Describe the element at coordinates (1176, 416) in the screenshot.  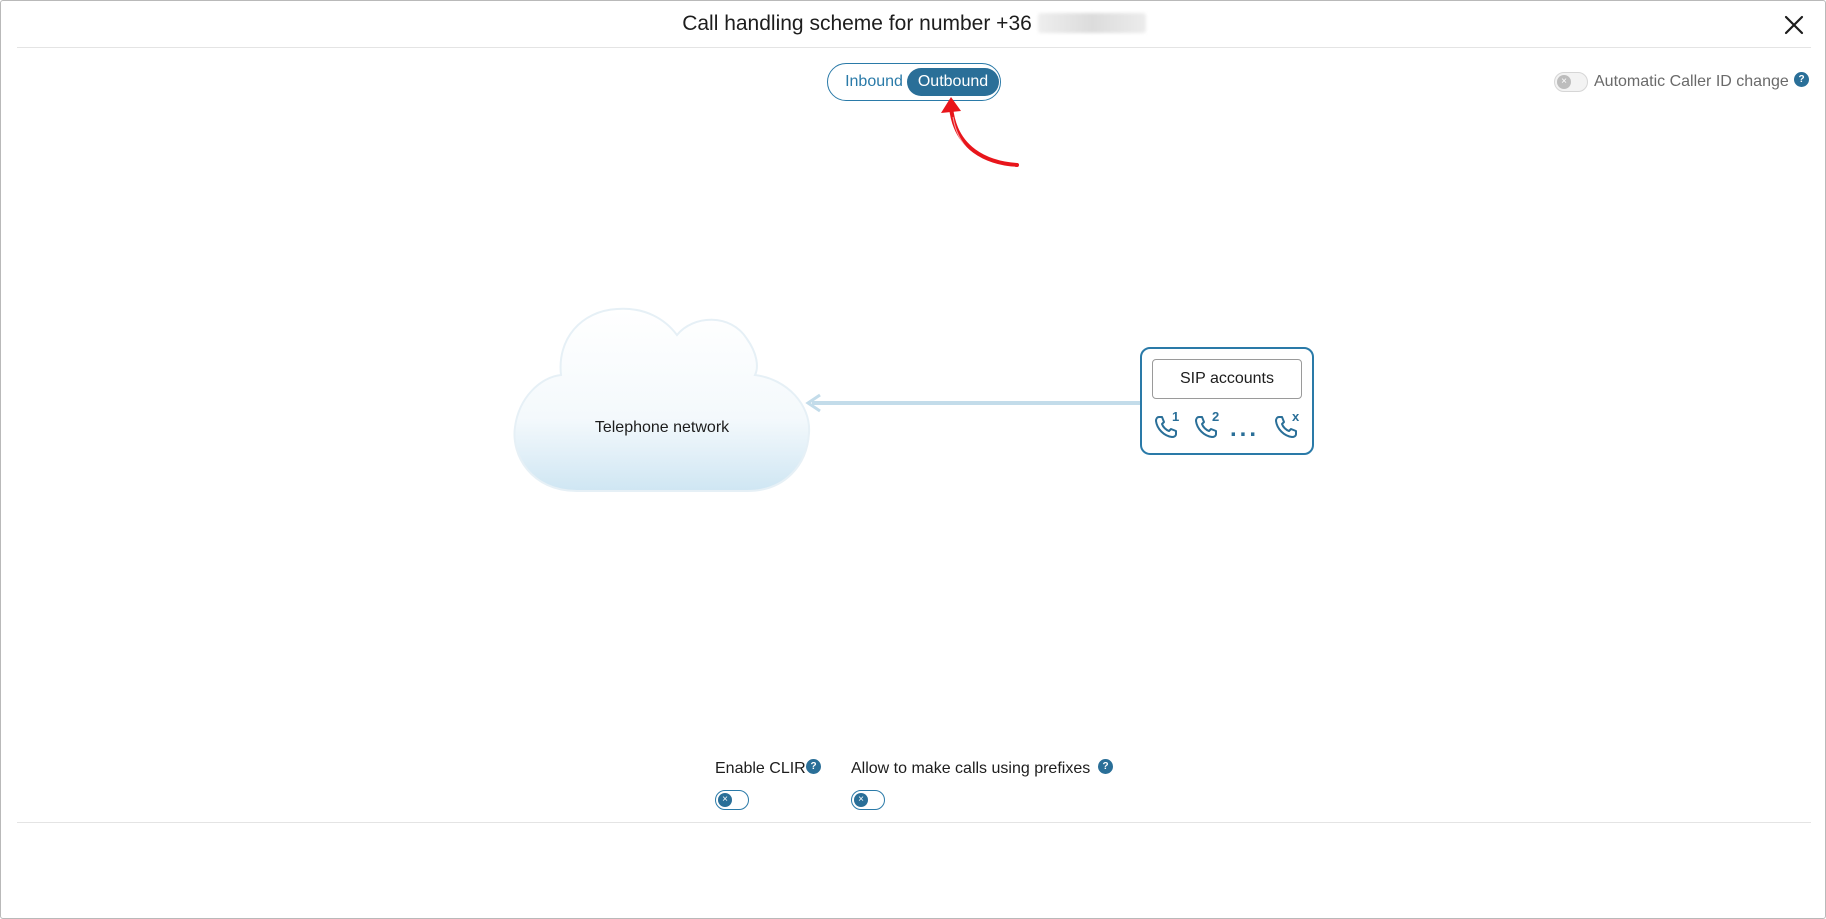
I see `phone-index: 1` at that location.